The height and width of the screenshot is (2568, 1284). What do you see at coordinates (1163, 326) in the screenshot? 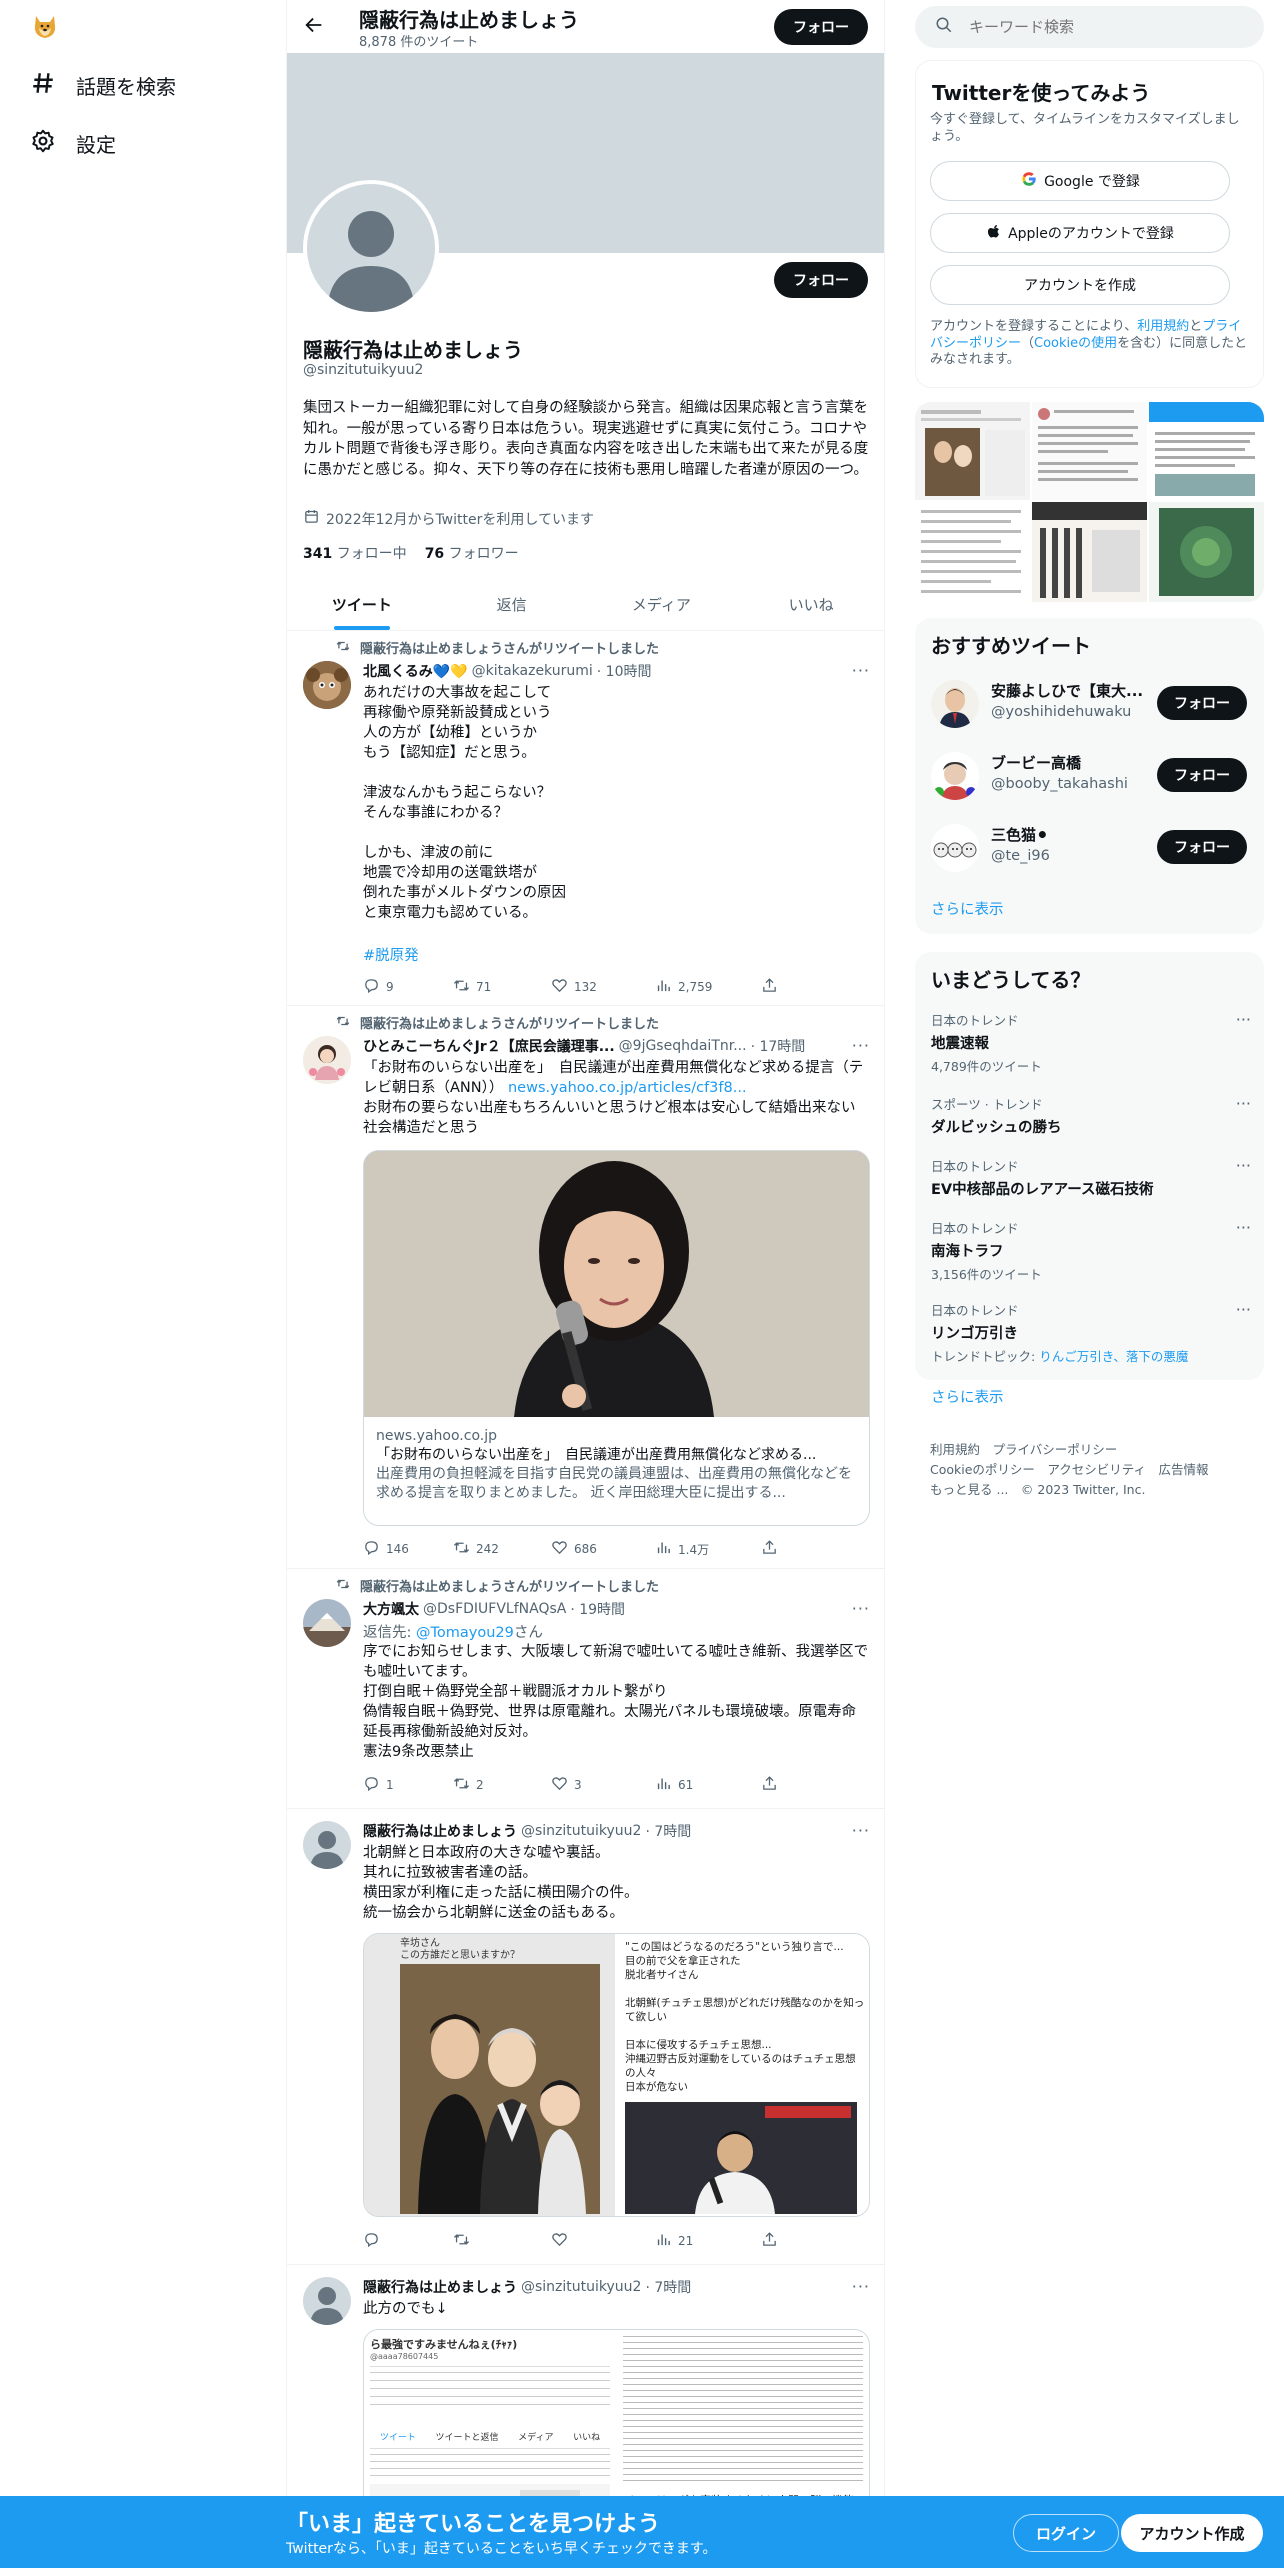
I see `terms-link: 利用規約` at bounding box center [1163, 326].